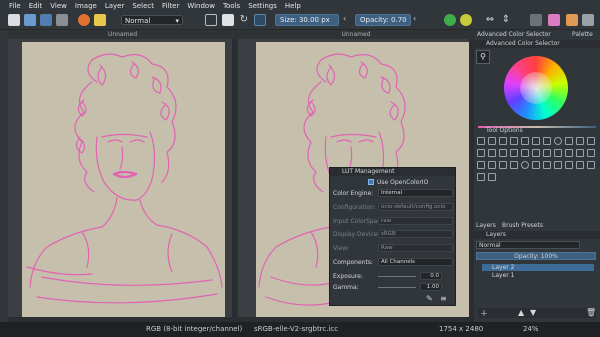 This screenshot has height=337, width=600. What do you see at coordinates (531, 329) in the screenshot?
I see `status-zoom: 24%` at bounding box center [531, 329].